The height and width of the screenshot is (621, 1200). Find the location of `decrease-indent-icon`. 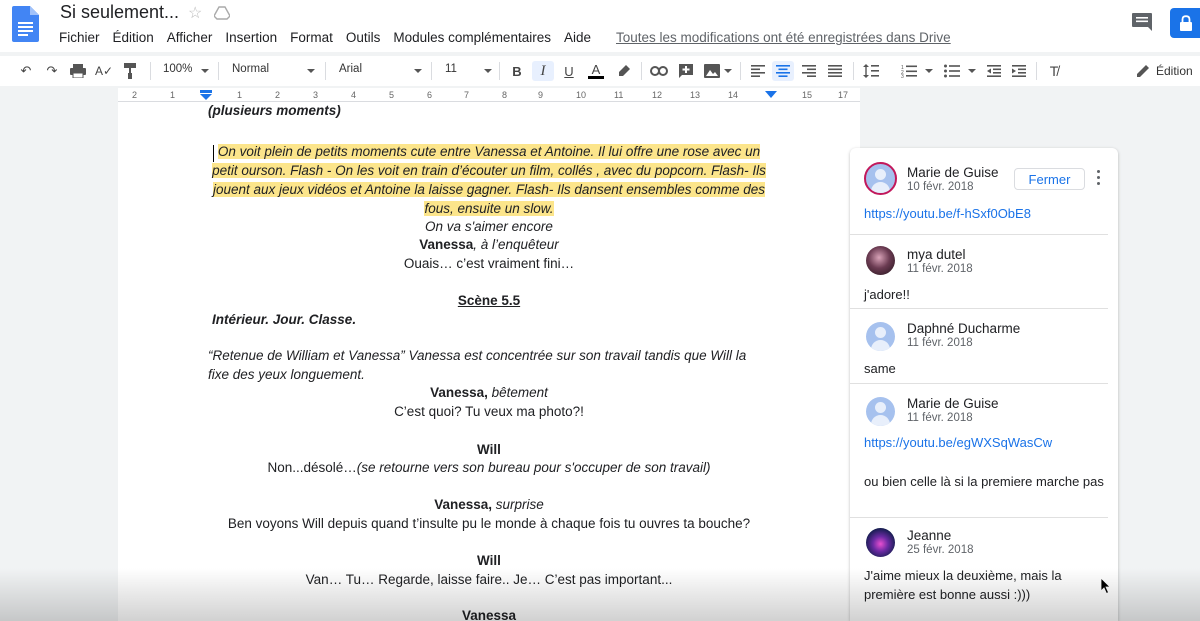

decrease-indent-icon is located at coordinates (994, 71).